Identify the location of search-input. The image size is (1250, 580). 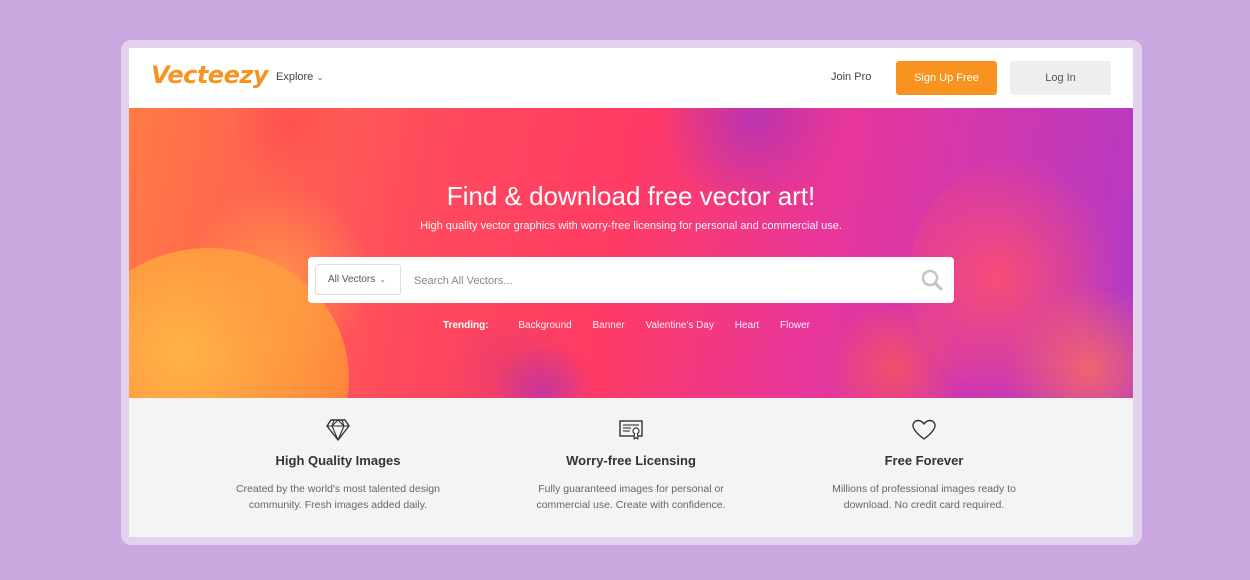
(659, 281).